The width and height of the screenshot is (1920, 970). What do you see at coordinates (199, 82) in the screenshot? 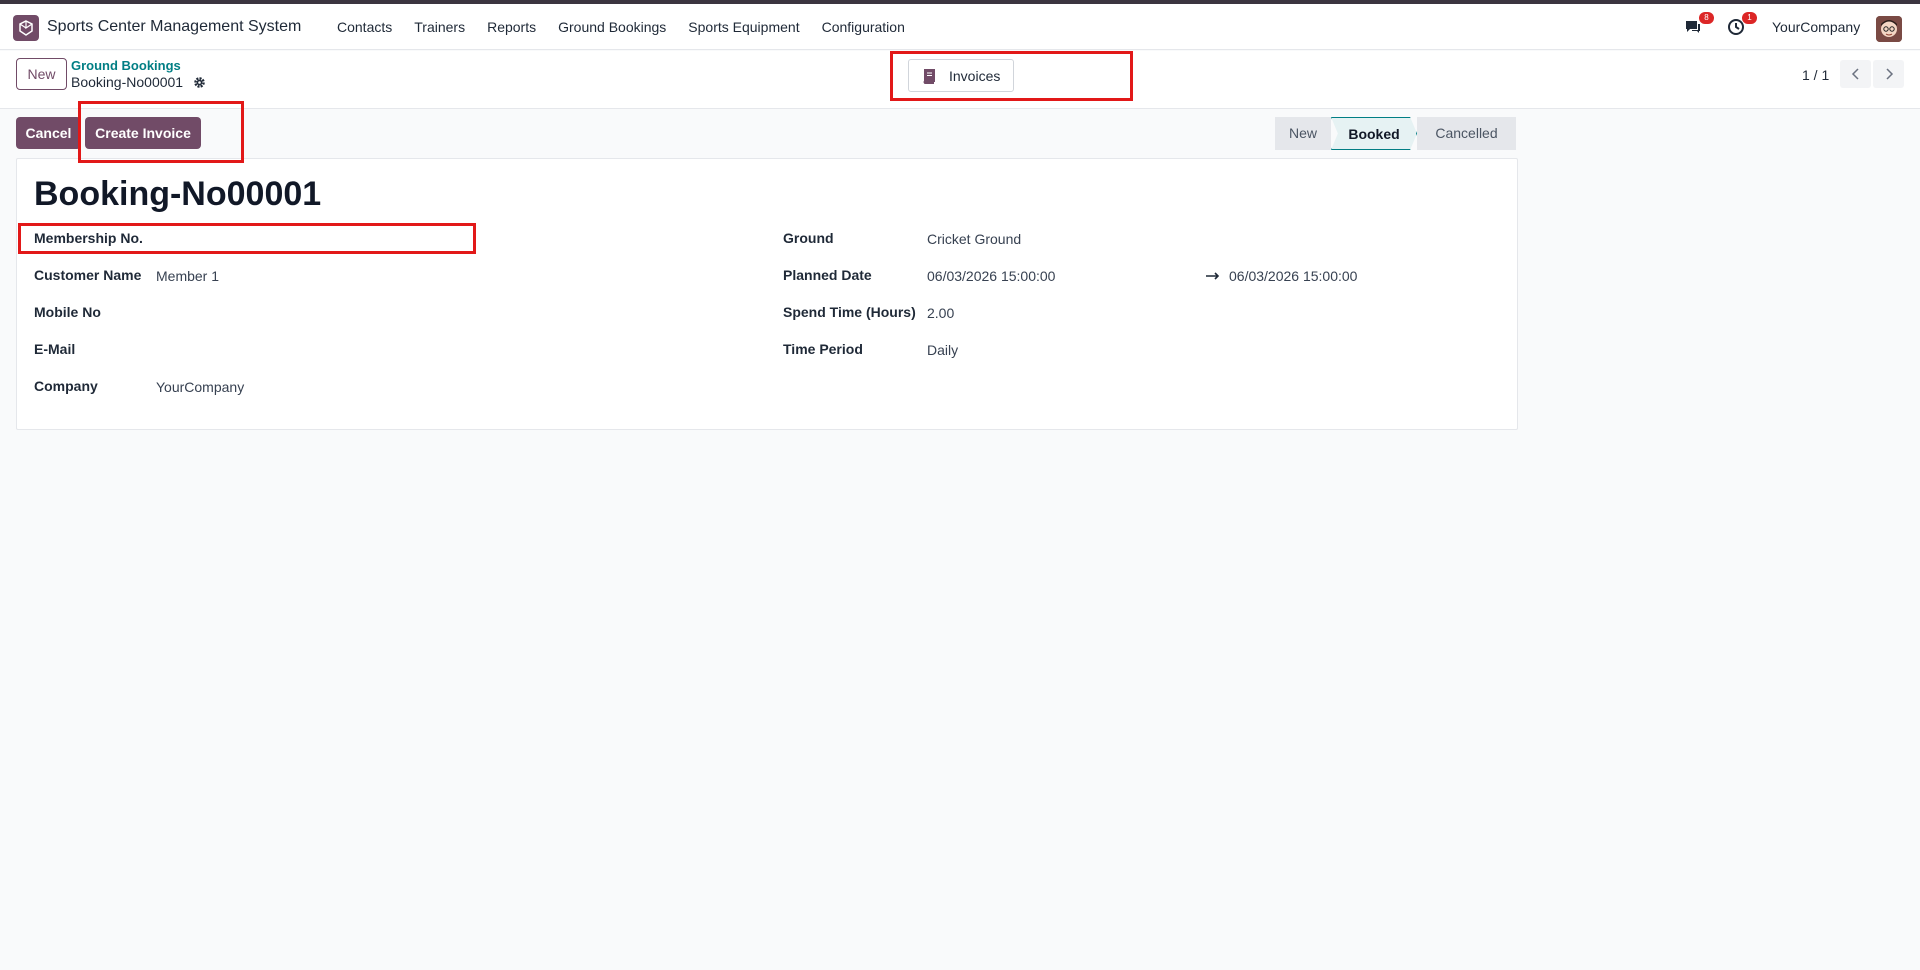
I see `gear-icon` at bounding box center [199, 82].